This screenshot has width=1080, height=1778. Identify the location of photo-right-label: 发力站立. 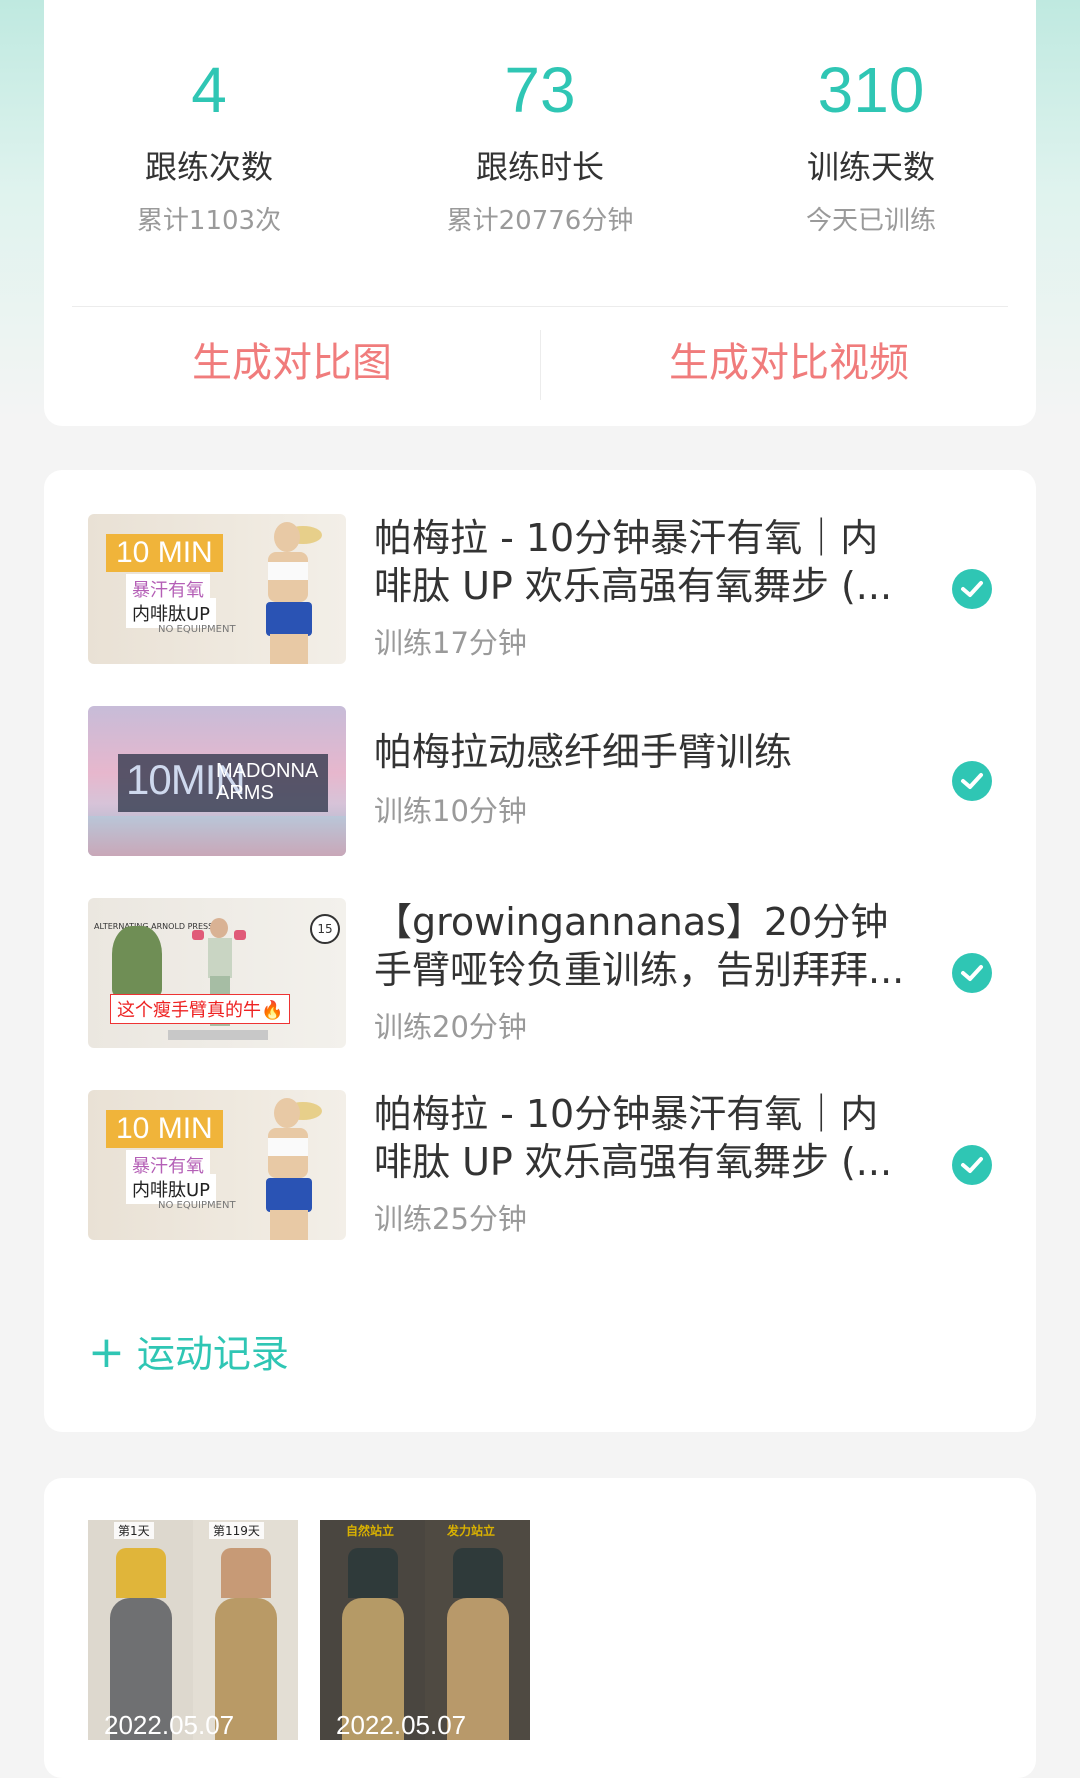
(471, 1531).